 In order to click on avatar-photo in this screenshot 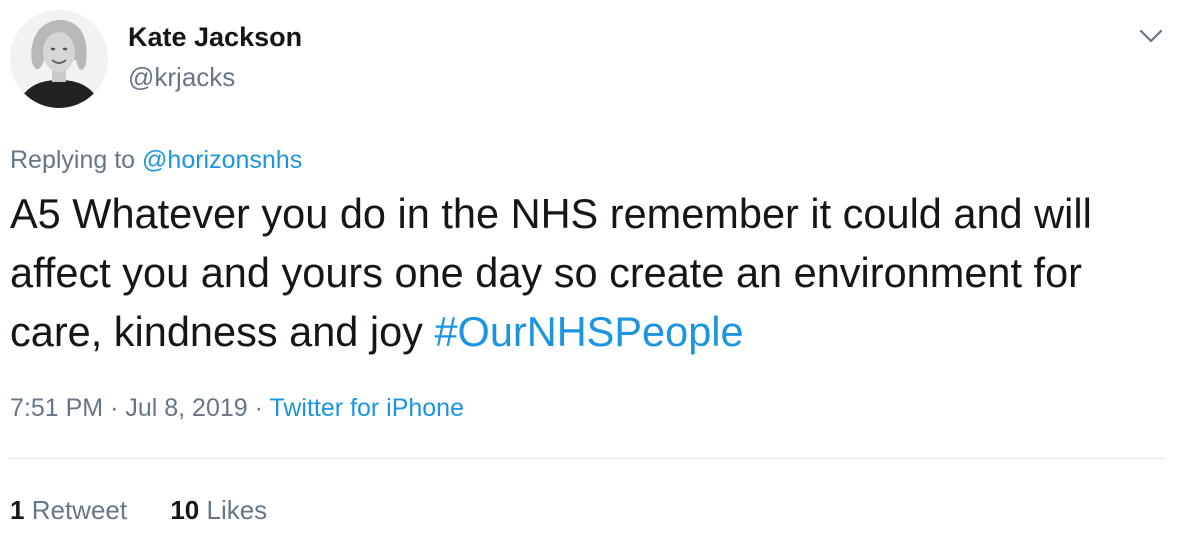, I will do `click(59, 59)`.